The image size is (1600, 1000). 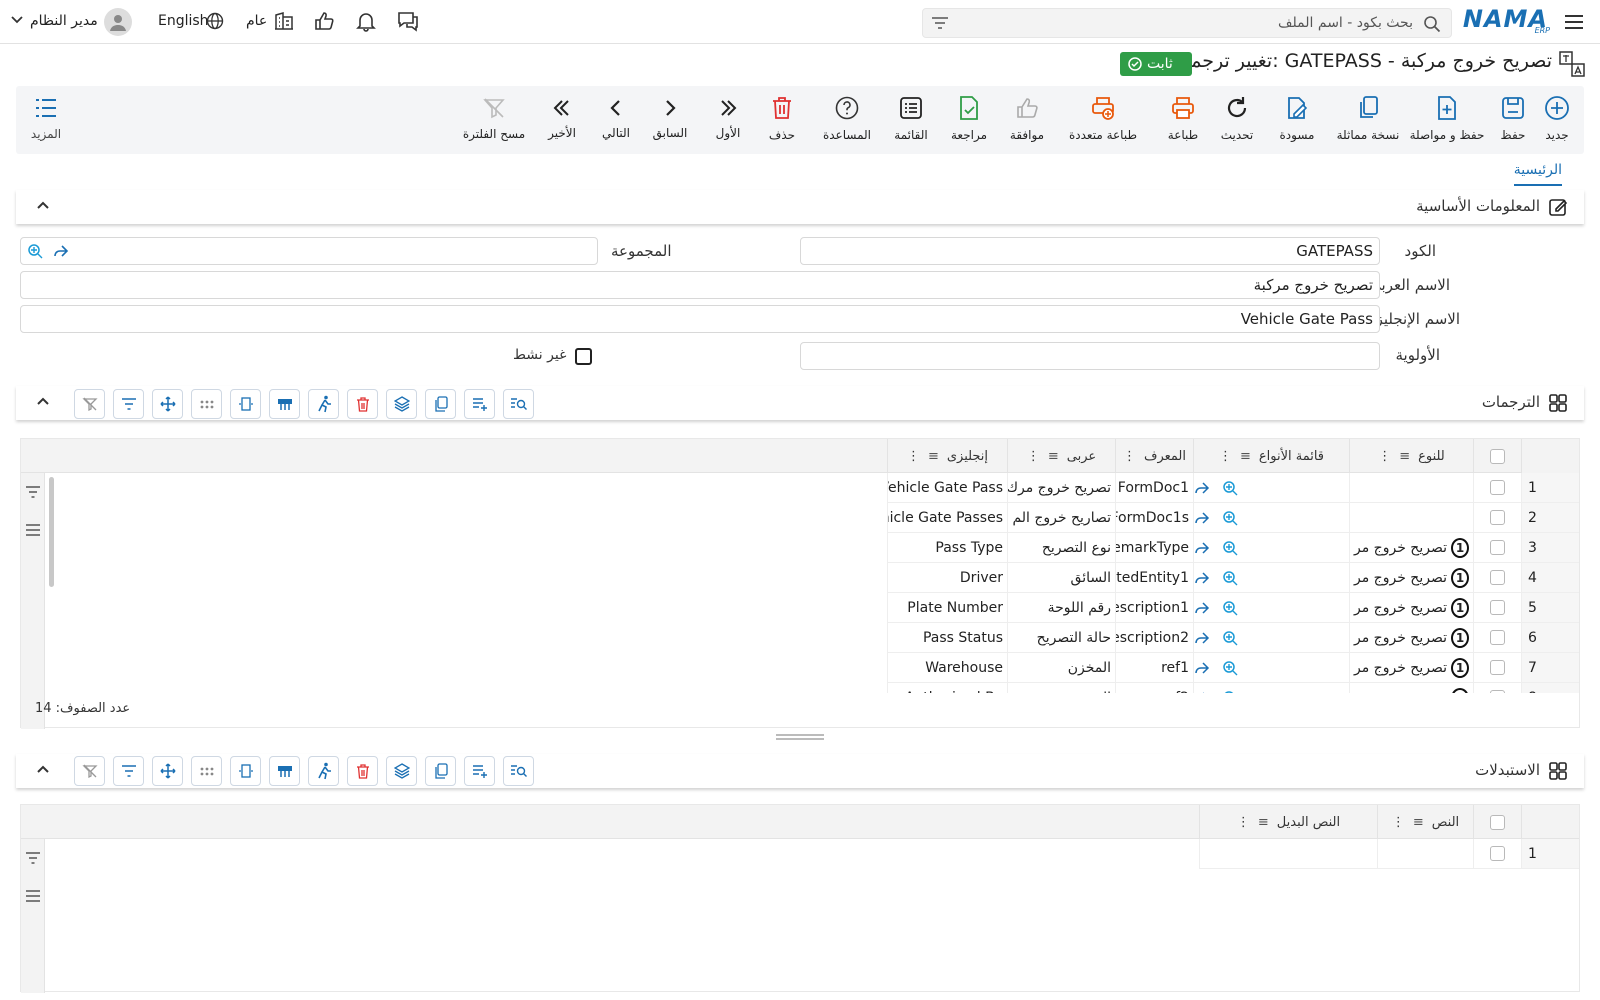 What do you see at coordinates (847, 118) in the screenshot?
I see `help-button: المساعدة` at bounding box center [847, 118].